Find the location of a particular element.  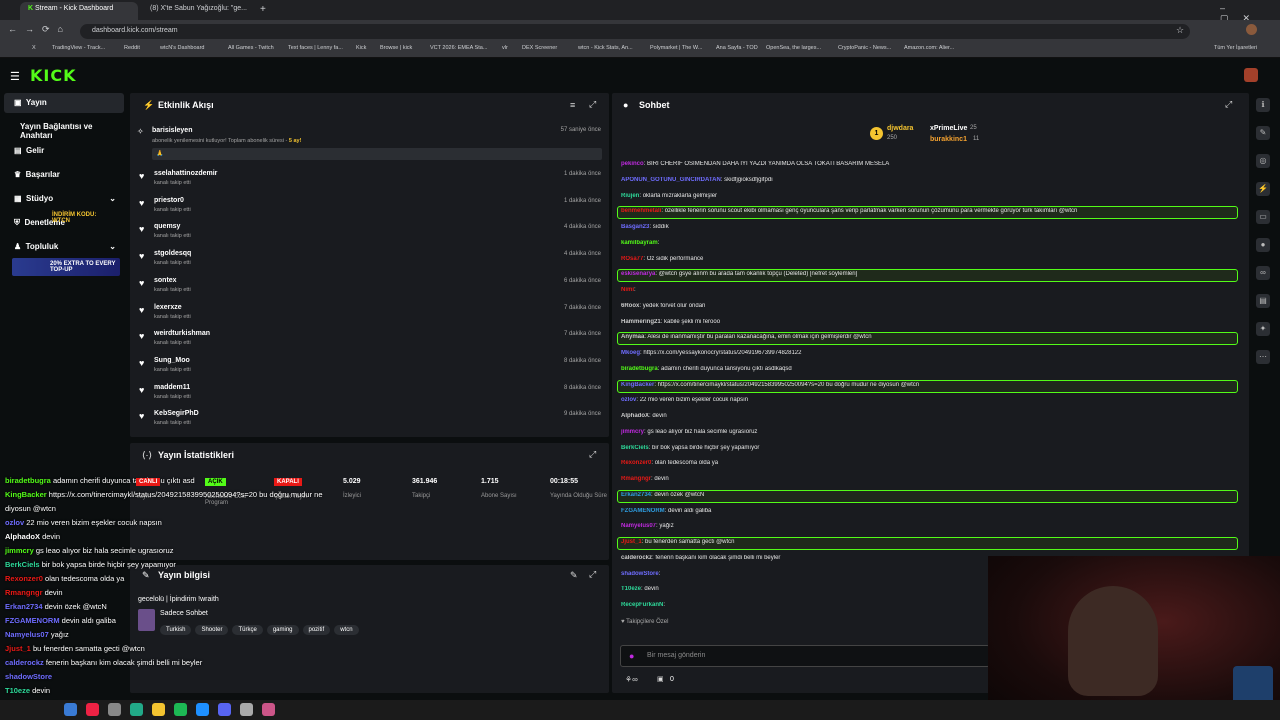

chat-username: ozlov is located at coordinates (628, 400).